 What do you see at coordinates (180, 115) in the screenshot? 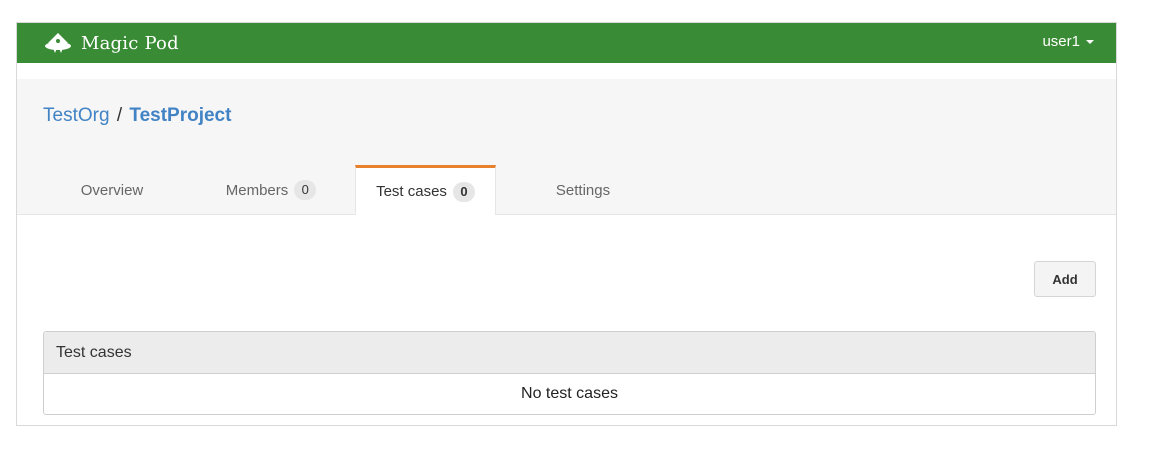
I see `breadcrumb-project-link: TestProject` at bounding box center [180, 115].